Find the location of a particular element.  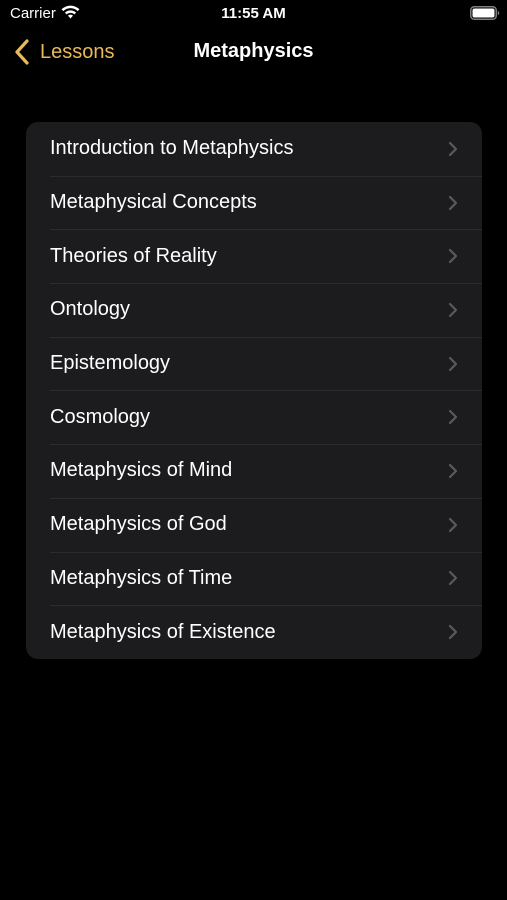

list-item: Introduction to Metaphysics is located at coordinates (254, 149).